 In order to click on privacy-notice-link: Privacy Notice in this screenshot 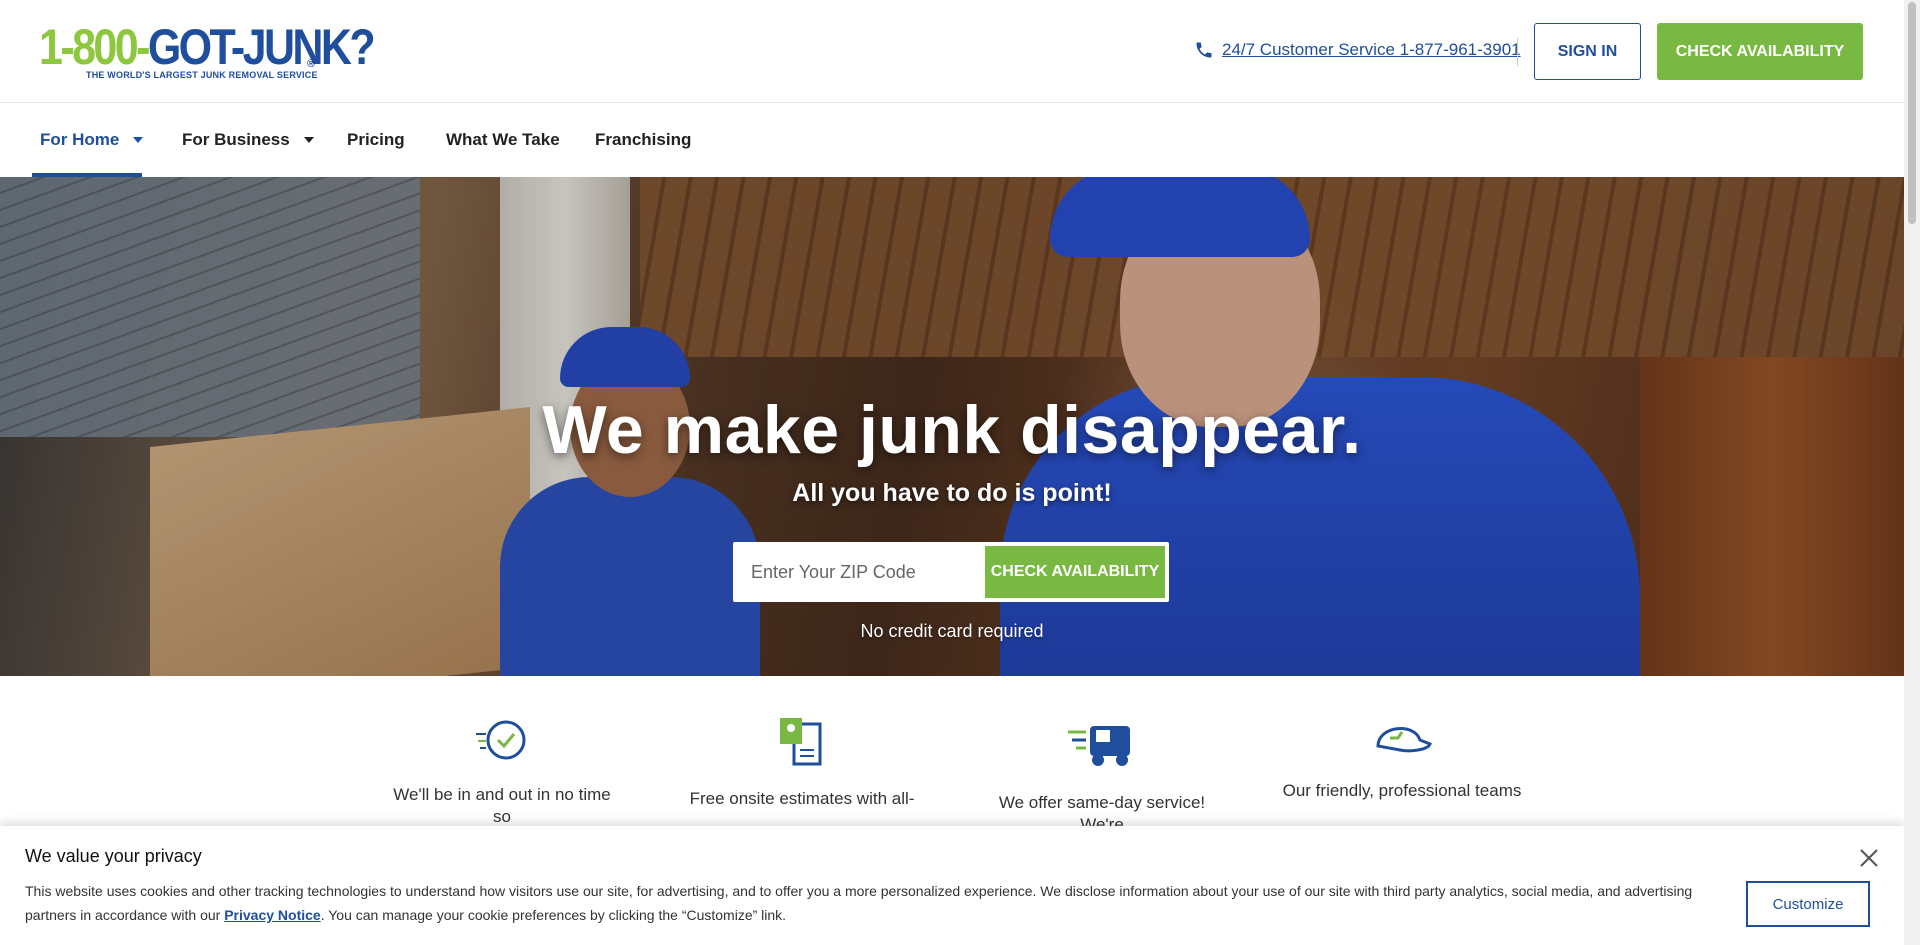, I will do `click(272, 915)`.